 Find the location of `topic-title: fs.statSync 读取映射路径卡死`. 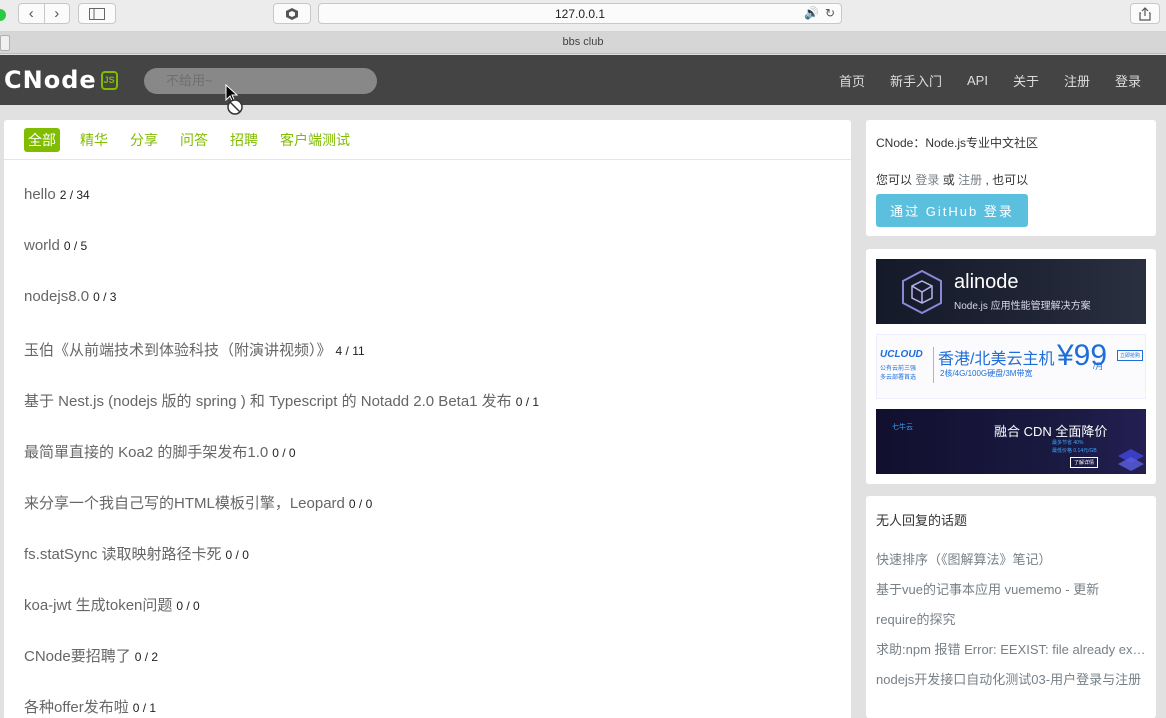

topic-title: fs.statSync 读取映射路径卡死 is located at coordinates (123, 554).